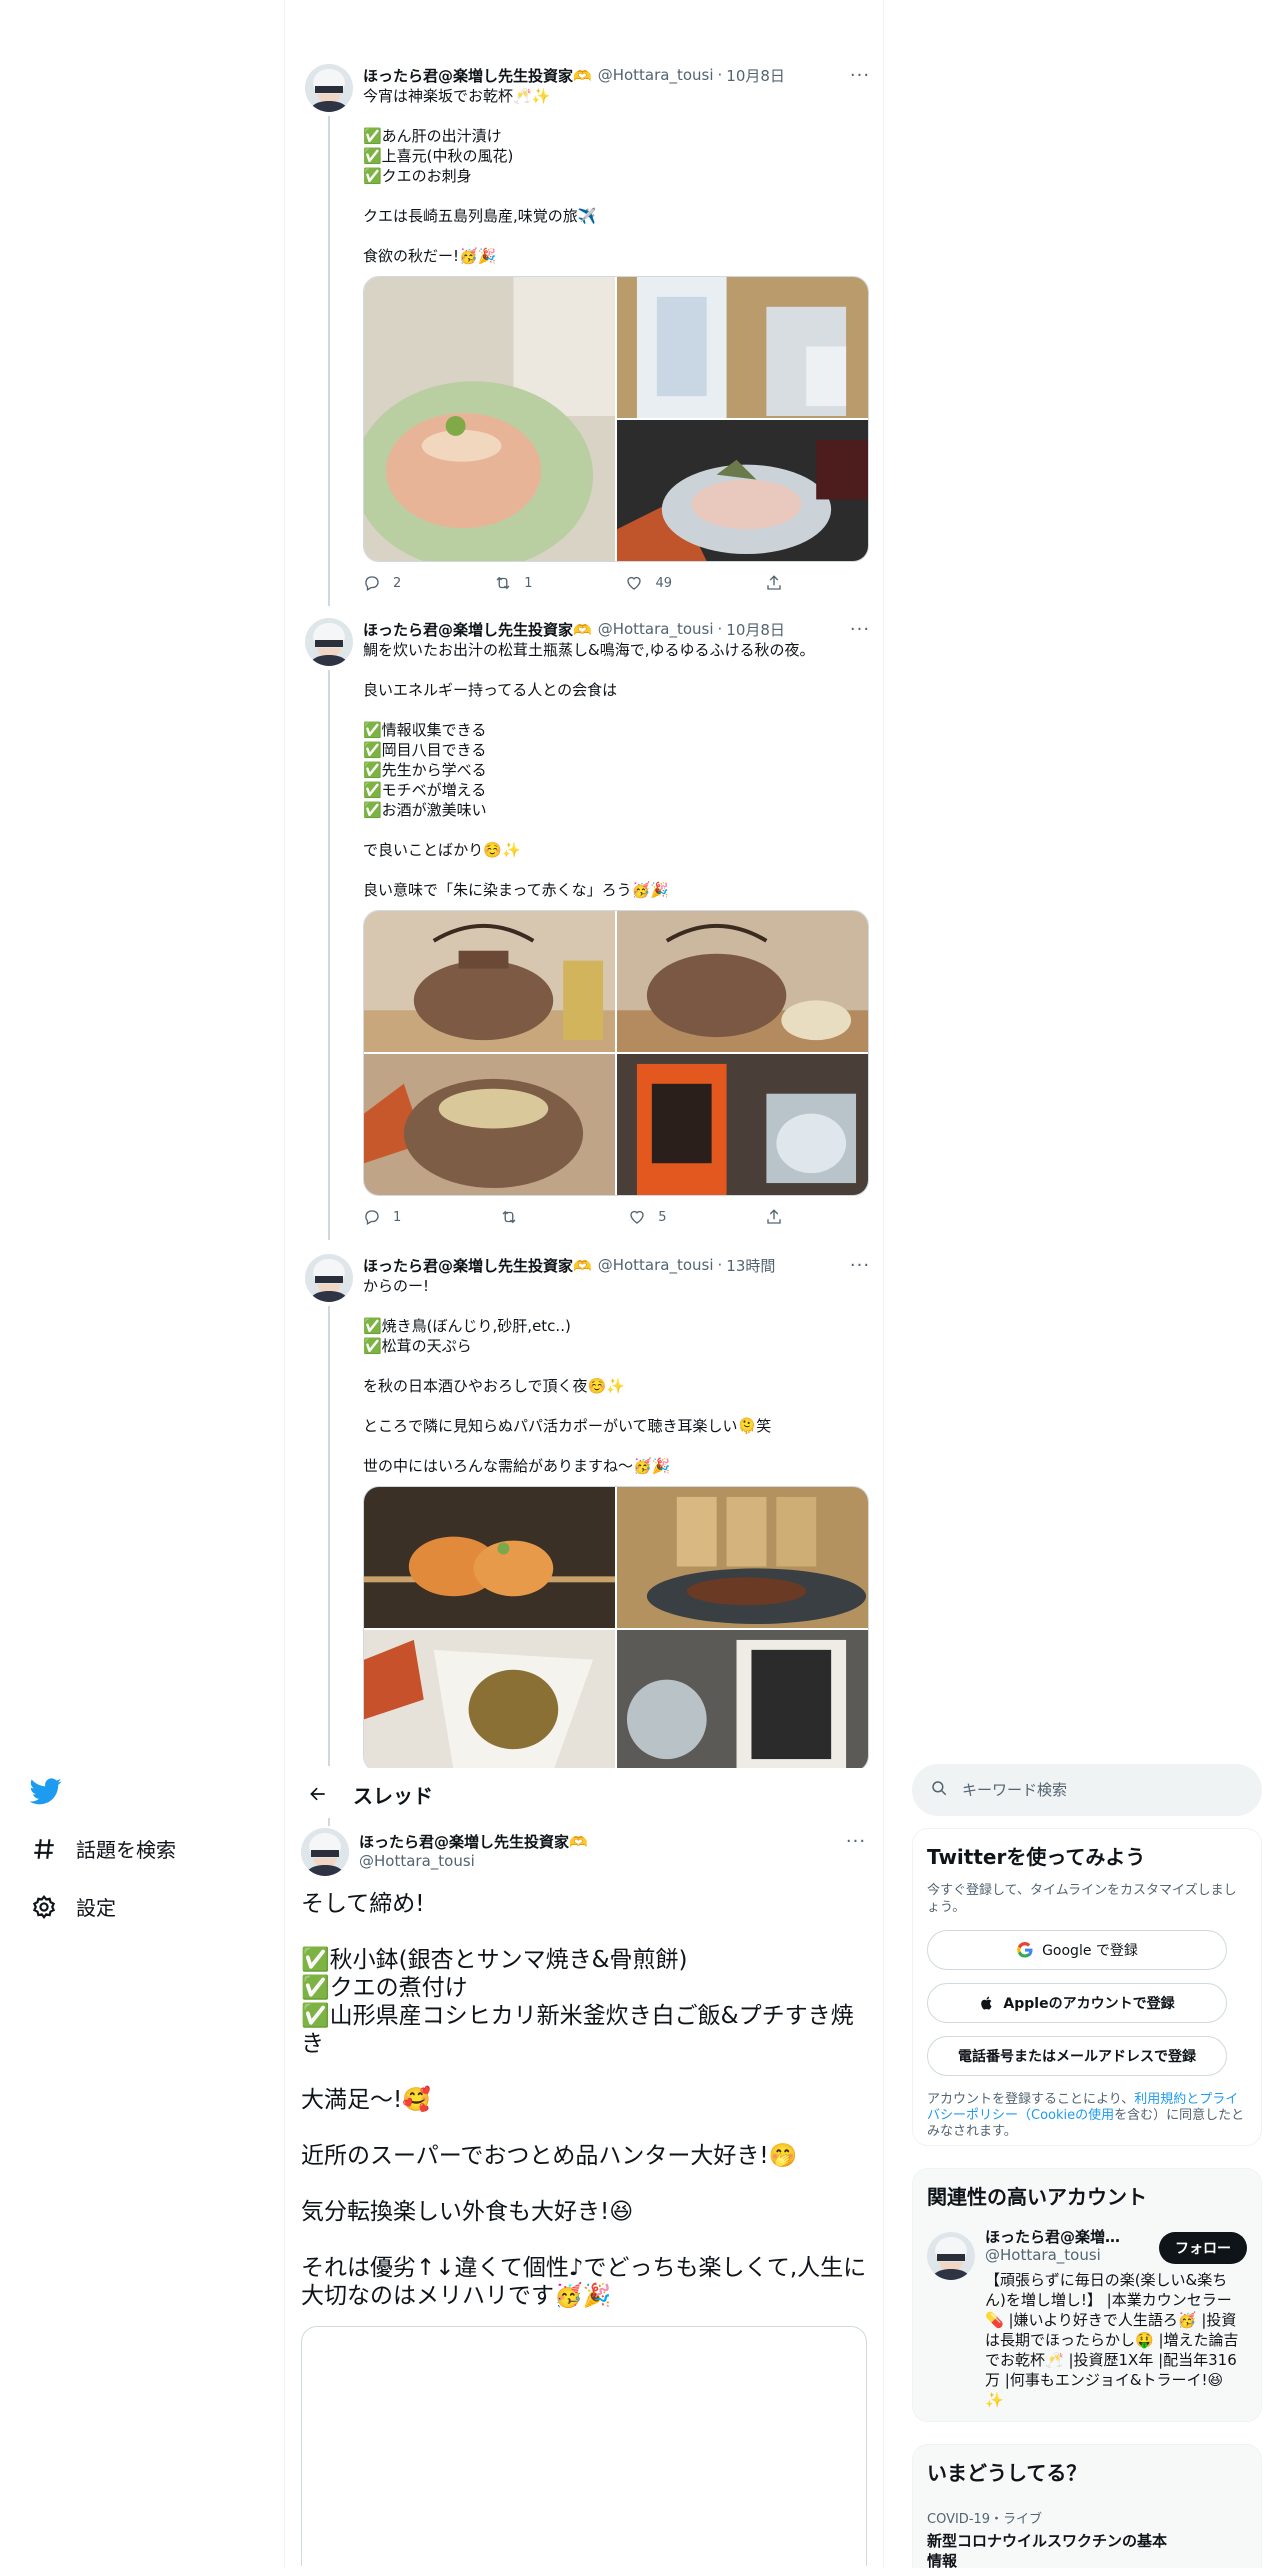 This screenshot has width=1284, height=2568. I want to click on apple-signup-label: Appleのアカウントで登録, so click(1089, 2004).